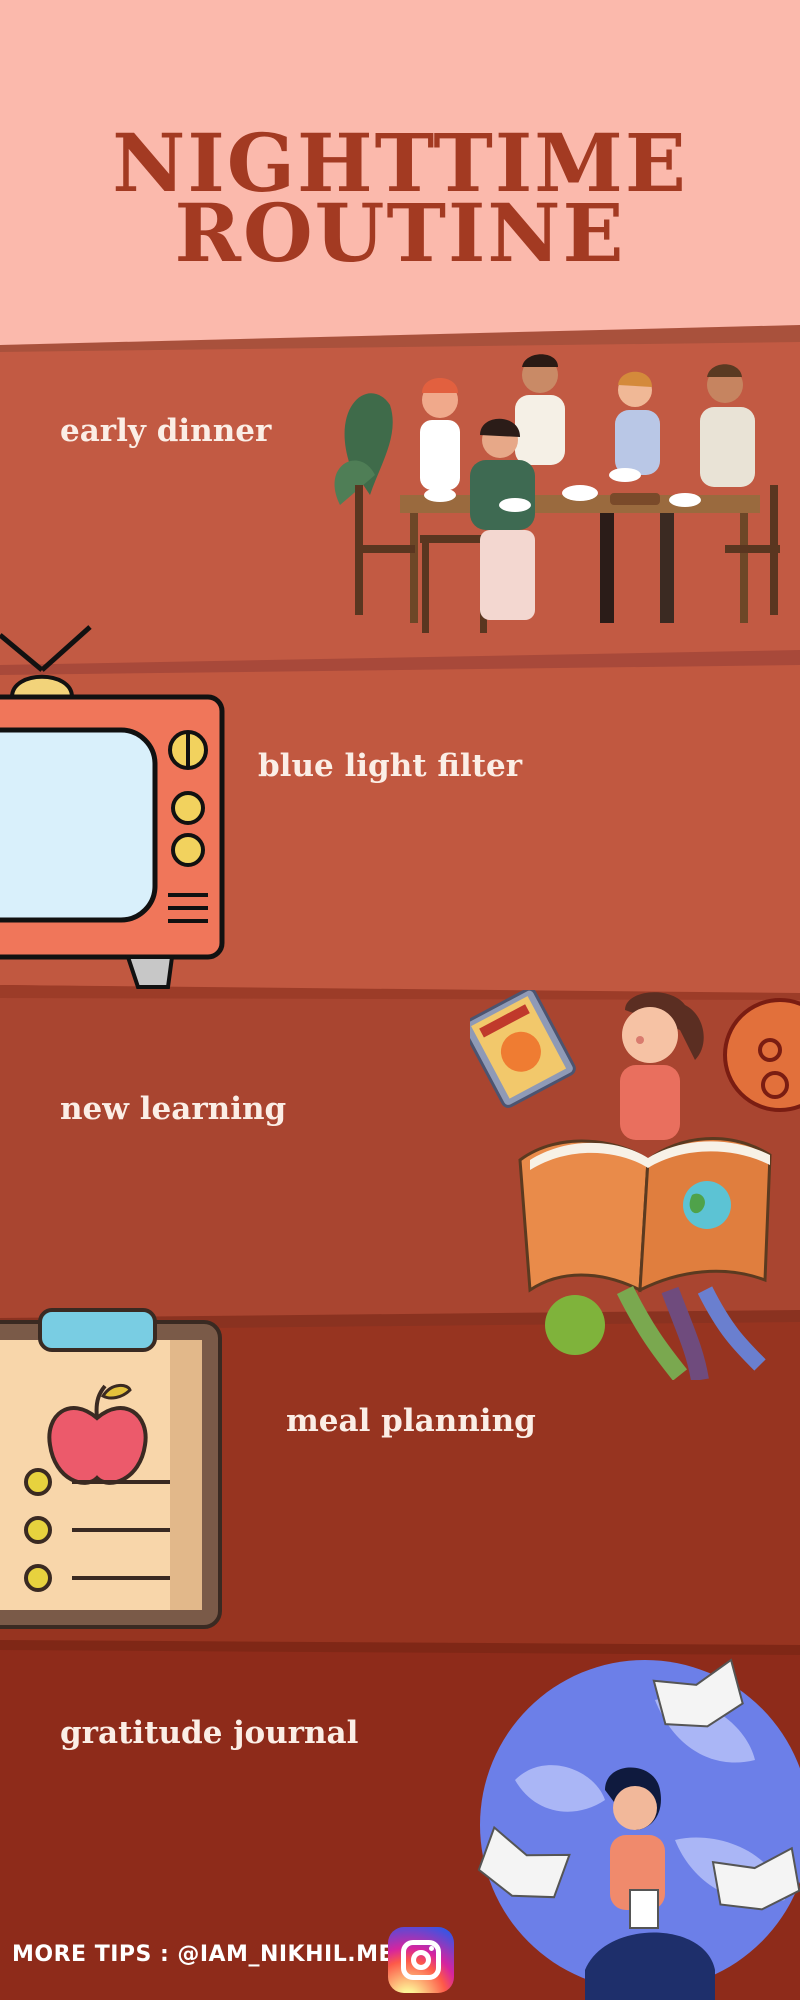  I want to click on section-label-early-dinner: early dinner, so click(166, 431).